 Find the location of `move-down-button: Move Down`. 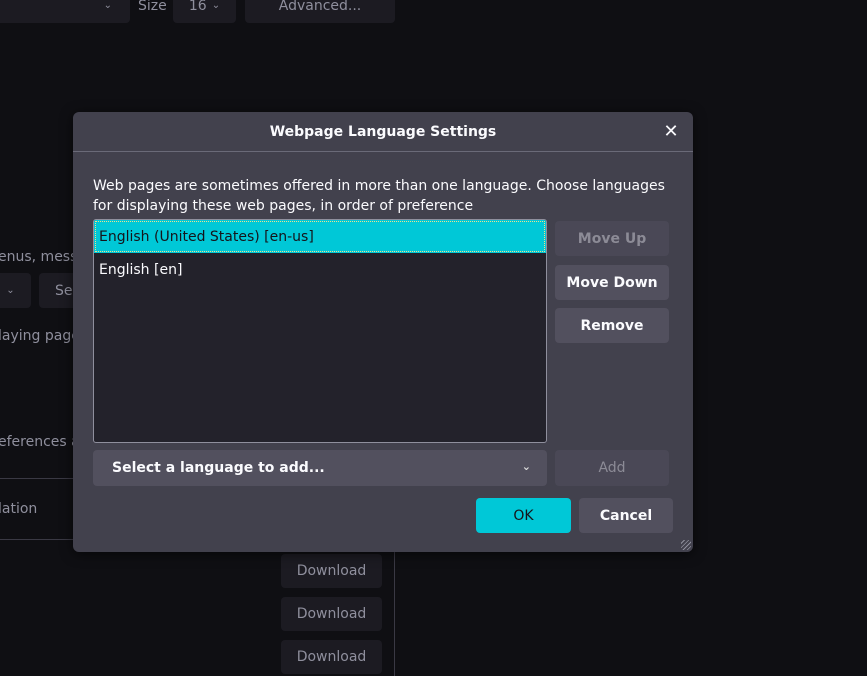

move-down-button: Move Down is located at coordinates (612, 282).